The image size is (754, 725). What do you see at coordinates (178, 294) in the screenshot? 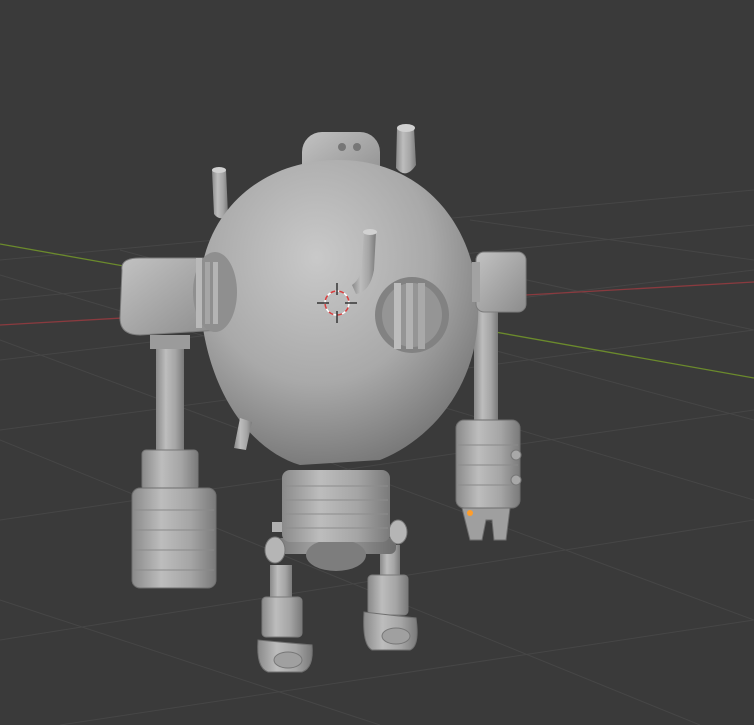
I see `left-shoulder` at bounding box center [178, 294].